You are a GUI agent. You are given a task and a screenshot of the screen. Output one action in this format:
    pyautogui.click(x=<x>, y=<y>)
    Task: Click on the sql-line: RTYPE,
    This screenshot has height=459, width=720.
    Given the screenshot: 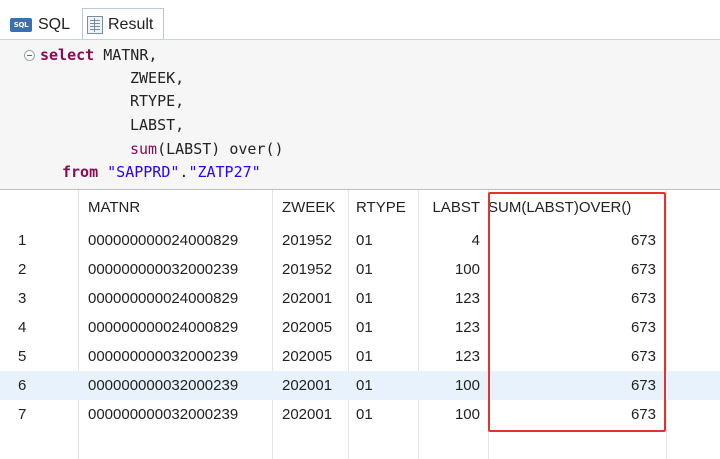 What is the action you would take?
    pyautogui.click(x=157, y=101)
    